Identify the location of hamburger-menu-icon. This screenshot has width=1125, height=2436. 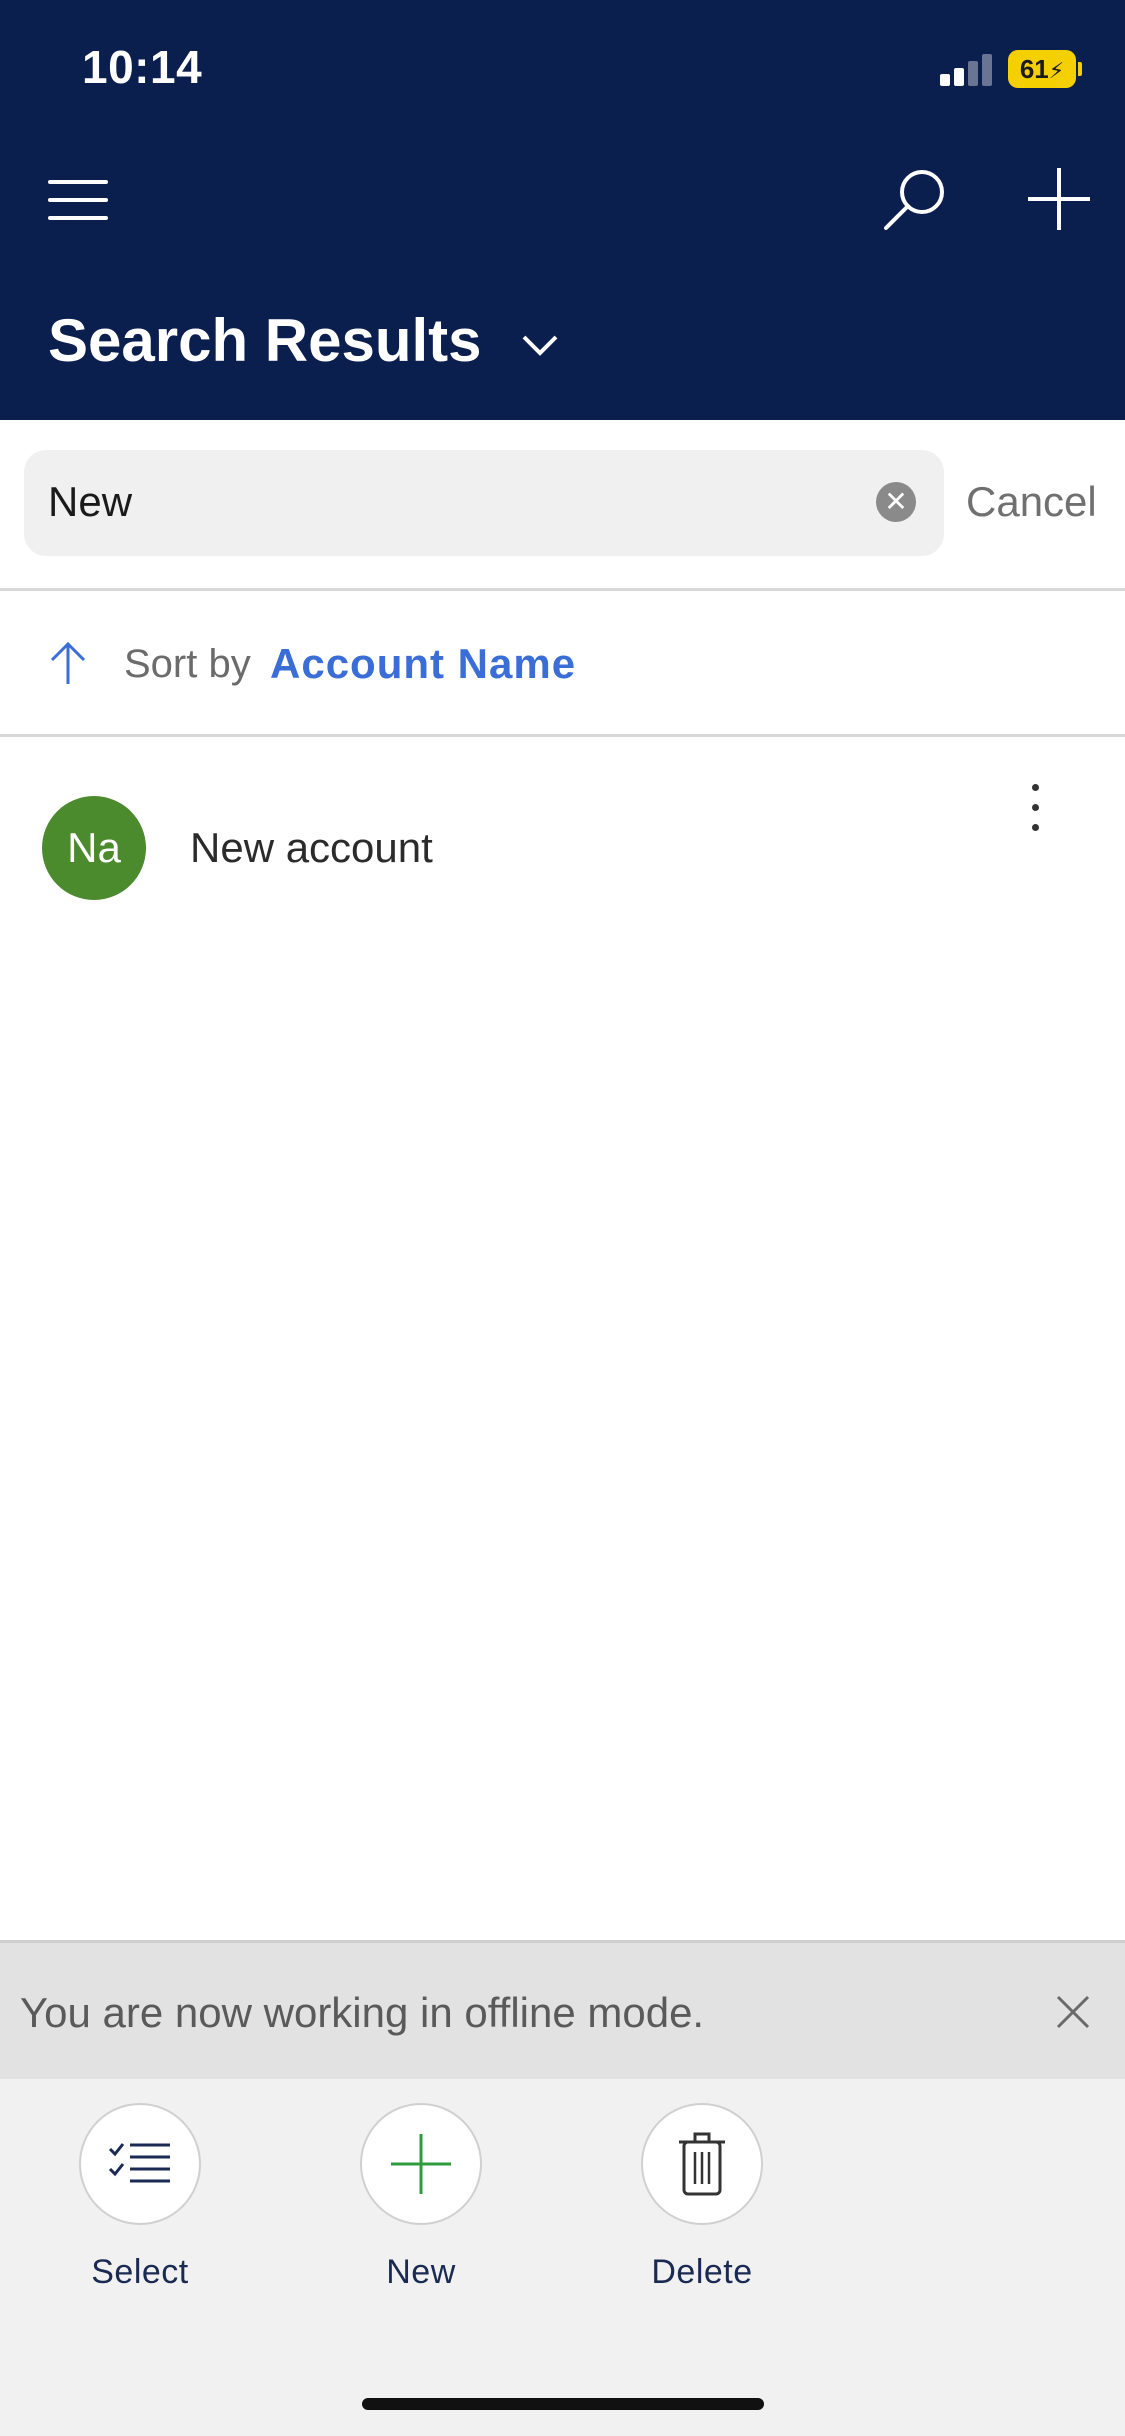
(78, 200).